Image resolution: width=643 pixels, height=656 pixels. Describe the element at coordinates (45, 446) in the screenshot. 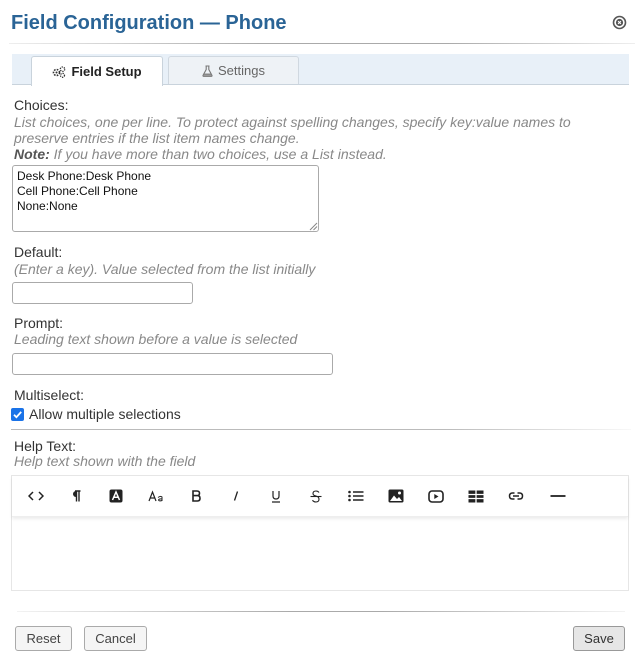

I see `help-text-label: Help Text:` at that location.